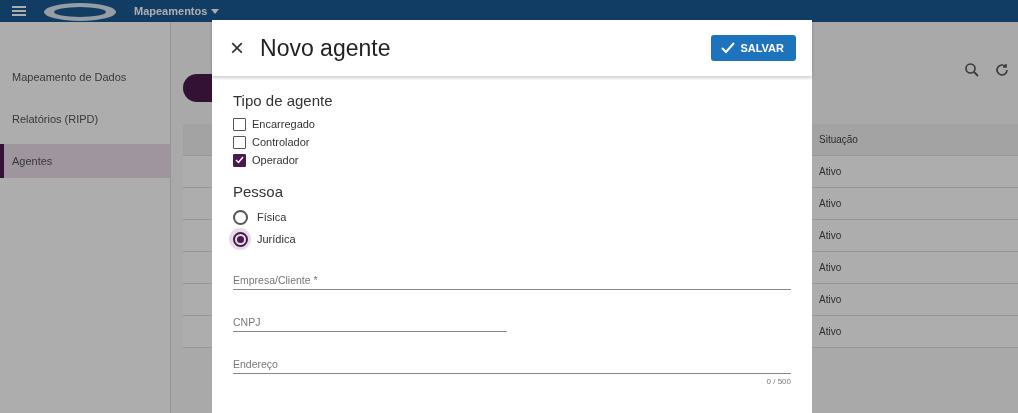  Describe the element at coordinates (275, 160) in the screenshot. I see `checkbox-label: Operador` at that location.